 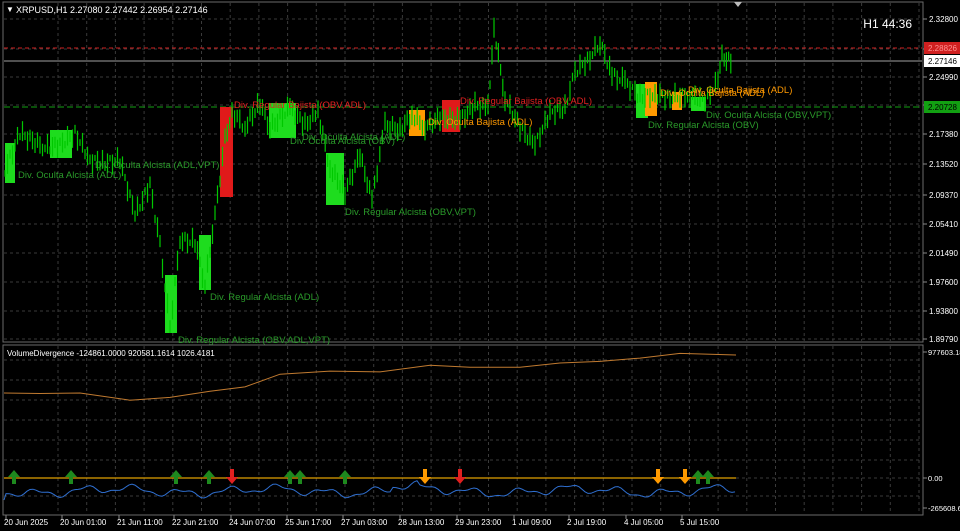 What do you see at coordinates (703, 125) in the screenshot?
I see `divergence-label: Div. Regular Alcista (OBV)` at bounding box center [703, 125].